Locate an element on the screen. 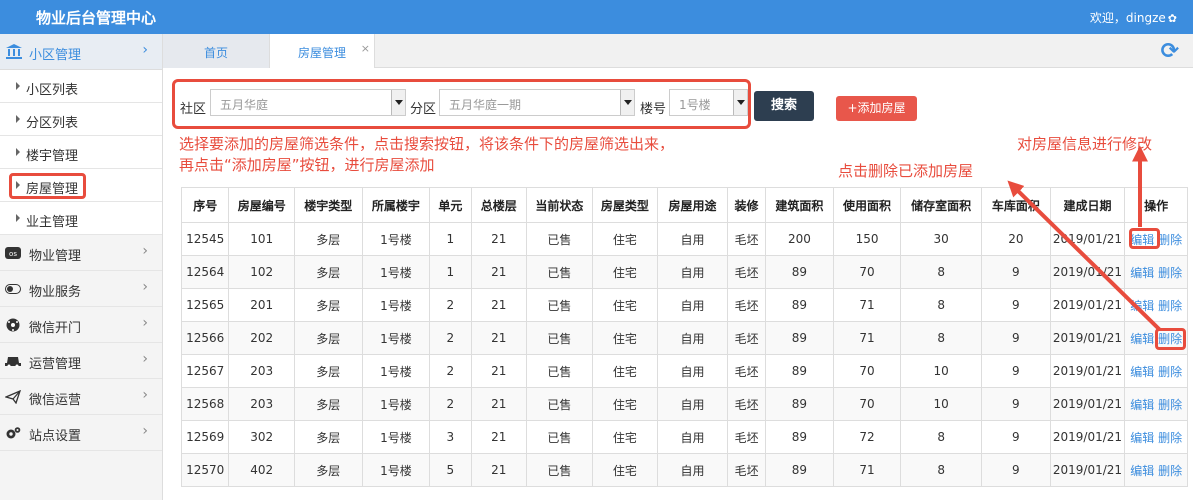 The image size is (1193, 500). building-select: 1号楼 is located at coordinates (708, 102).